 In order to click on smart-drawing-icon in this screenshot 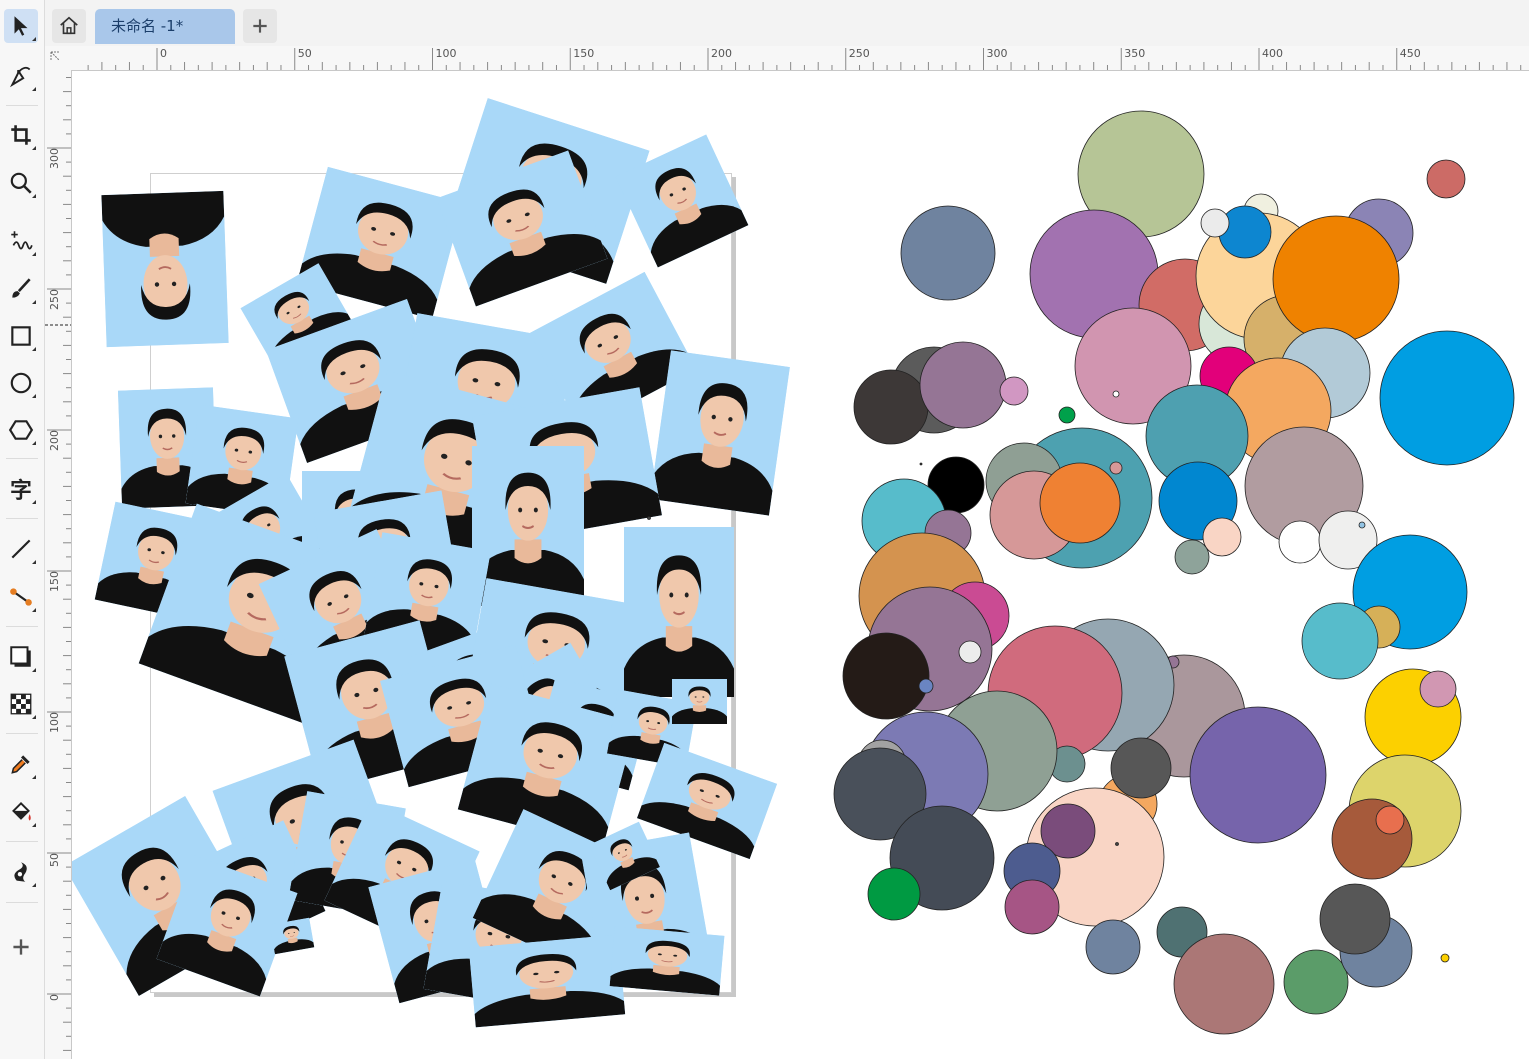, I will do `click(20, 872)`.